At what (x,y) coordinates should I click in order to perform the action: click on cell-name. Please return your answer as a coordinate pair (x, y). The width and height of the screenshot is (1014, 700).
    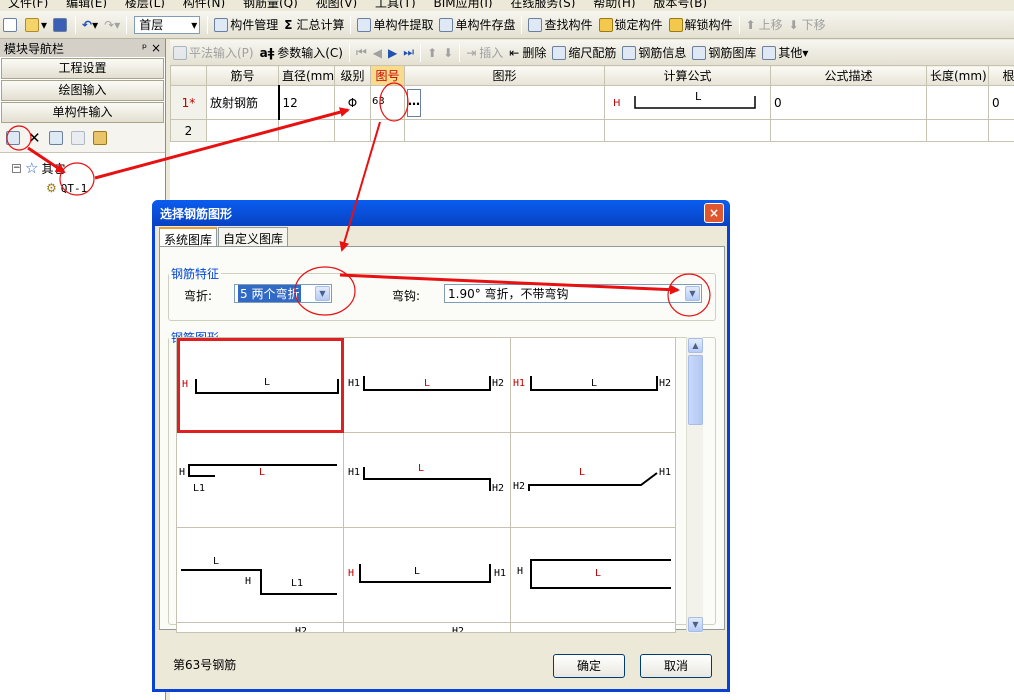
    Looking at the image, I should click on (242, 130).